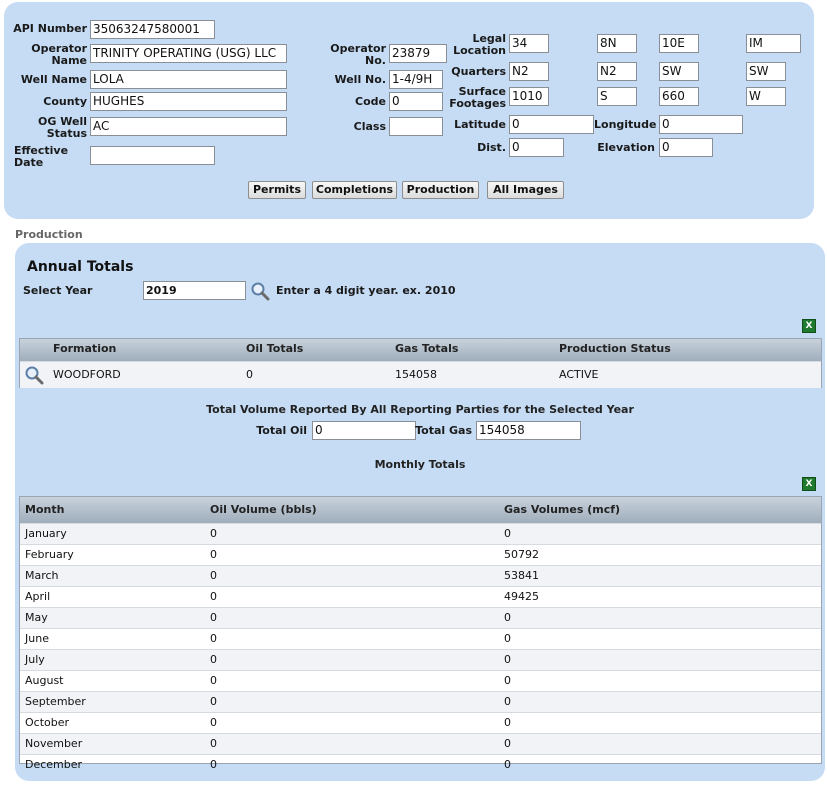 This screenshot has height=786, width=827. I want to click on all-images-button: All Images, so click(525, 190).